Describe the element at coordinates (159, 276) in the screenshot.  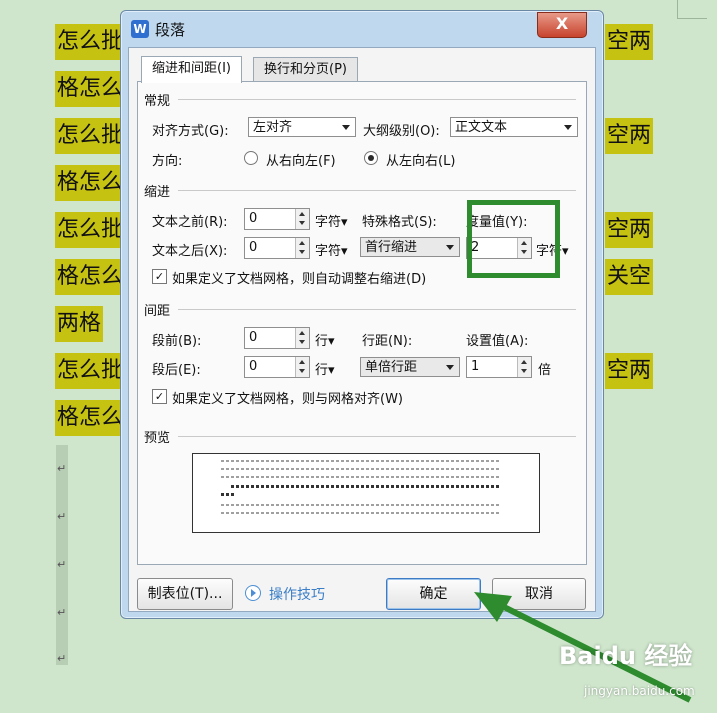
I see `auto-adjust-checkbox: ✓` at that location.